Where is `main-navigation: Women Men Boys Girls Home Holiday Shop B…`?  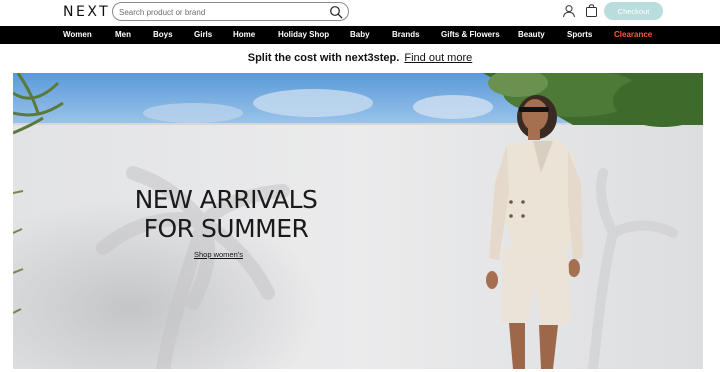 main-navigation: Women Men Boys Girls Home Holiday Shop B… is located at coordinates (360, 35).